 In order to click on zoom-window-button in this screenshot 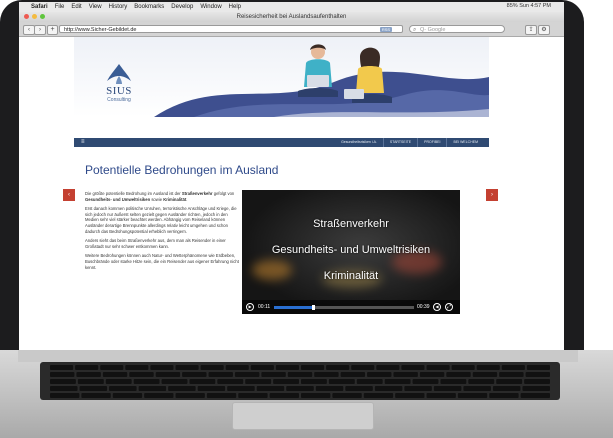, I will do `click(42, 16)`.